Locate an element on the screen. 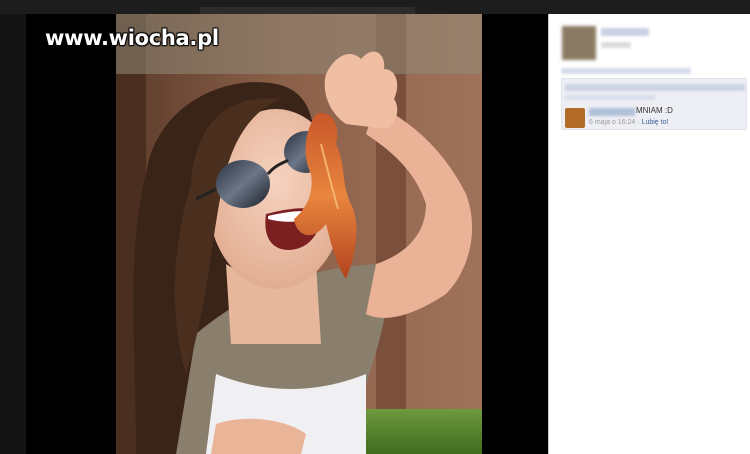 The width and height of the screenshot is (750, 454). author-meta-blurred is located at coordinates (616, 45).